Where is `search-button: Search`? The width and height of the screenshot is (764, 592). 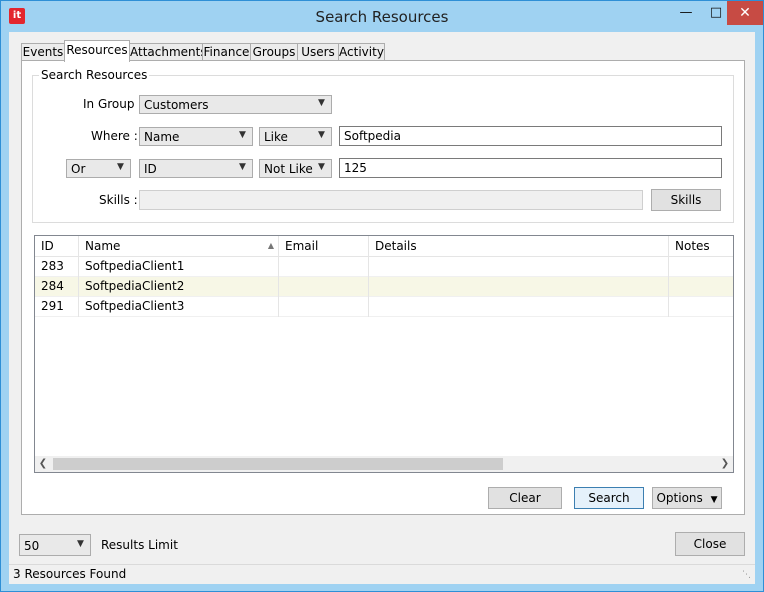
search-button: Search is located at coordinates (609, 498).